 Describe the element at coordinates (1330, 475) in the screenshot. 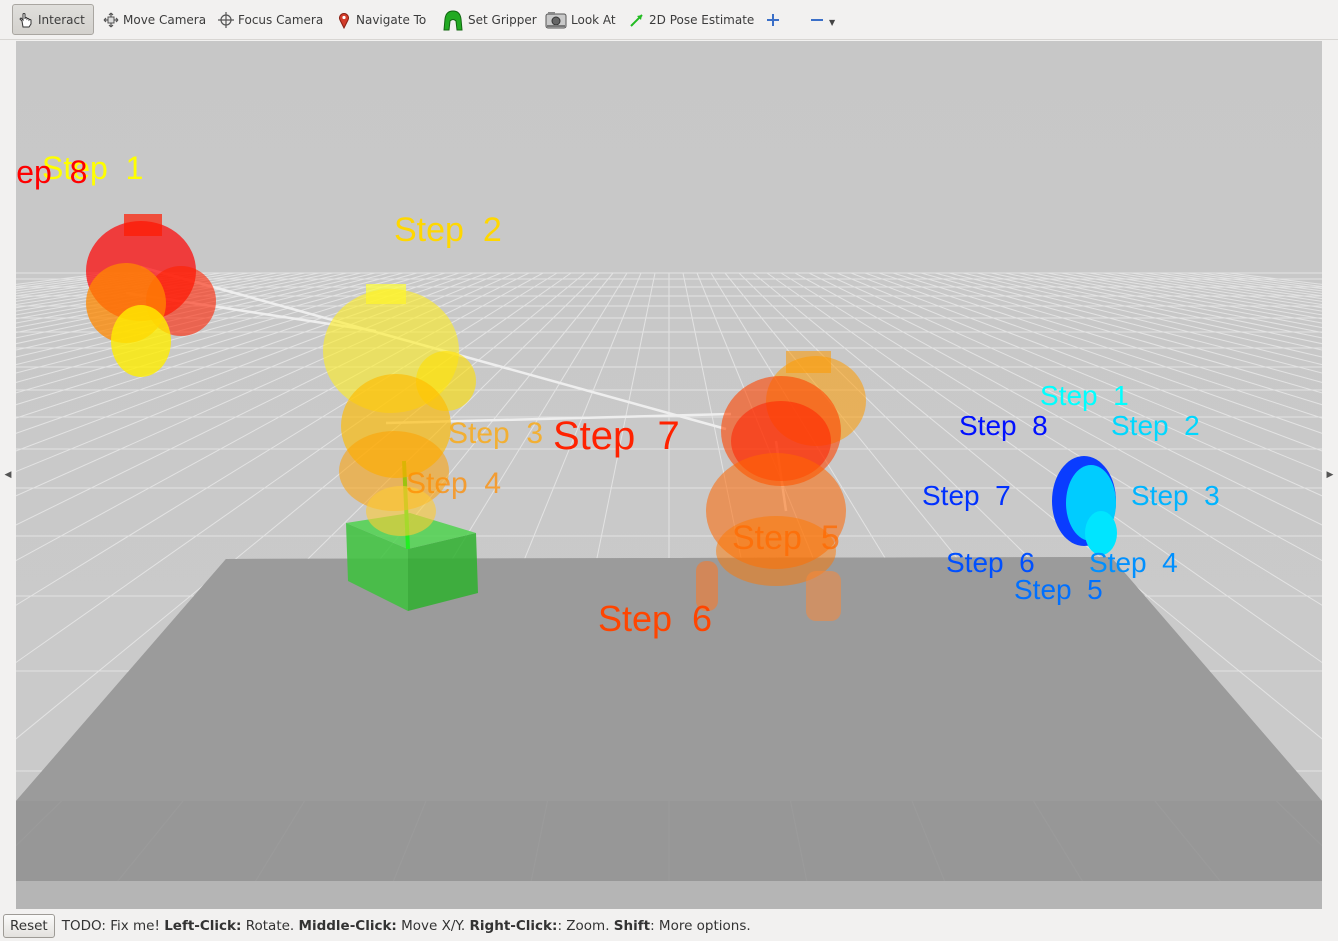

I see `collapse-right-icon: ▶` at that location.